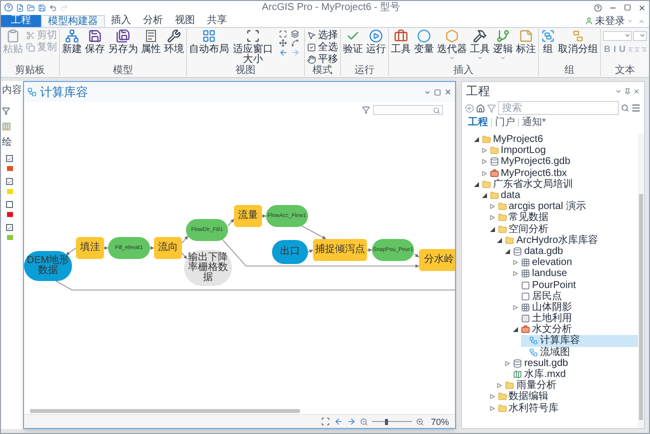 This screenshot has width=650, height=434. I want to click on ribbon-tab: 模型构建器, so click(73, 21).